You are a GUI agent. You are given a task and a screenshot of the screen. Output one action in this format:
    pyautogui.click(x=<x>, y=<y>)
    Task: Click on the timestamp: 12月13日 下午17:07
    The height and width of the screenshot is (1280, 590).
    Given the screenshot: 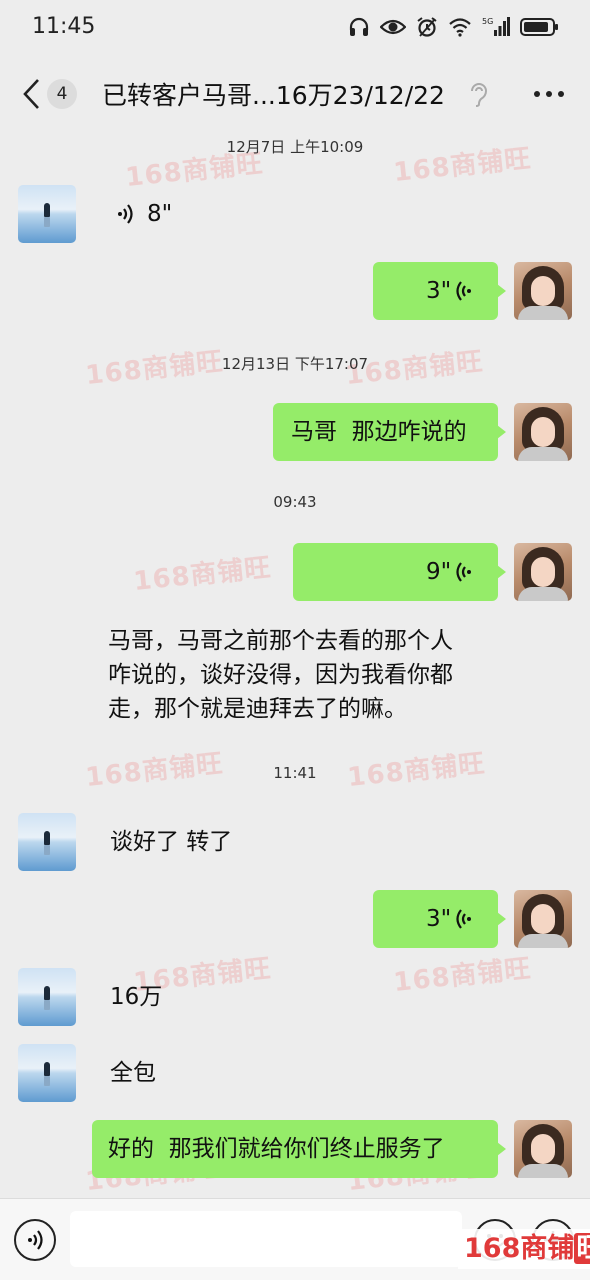 What is the action you would take?
    pyautogui.click(x=295, y=364)
    